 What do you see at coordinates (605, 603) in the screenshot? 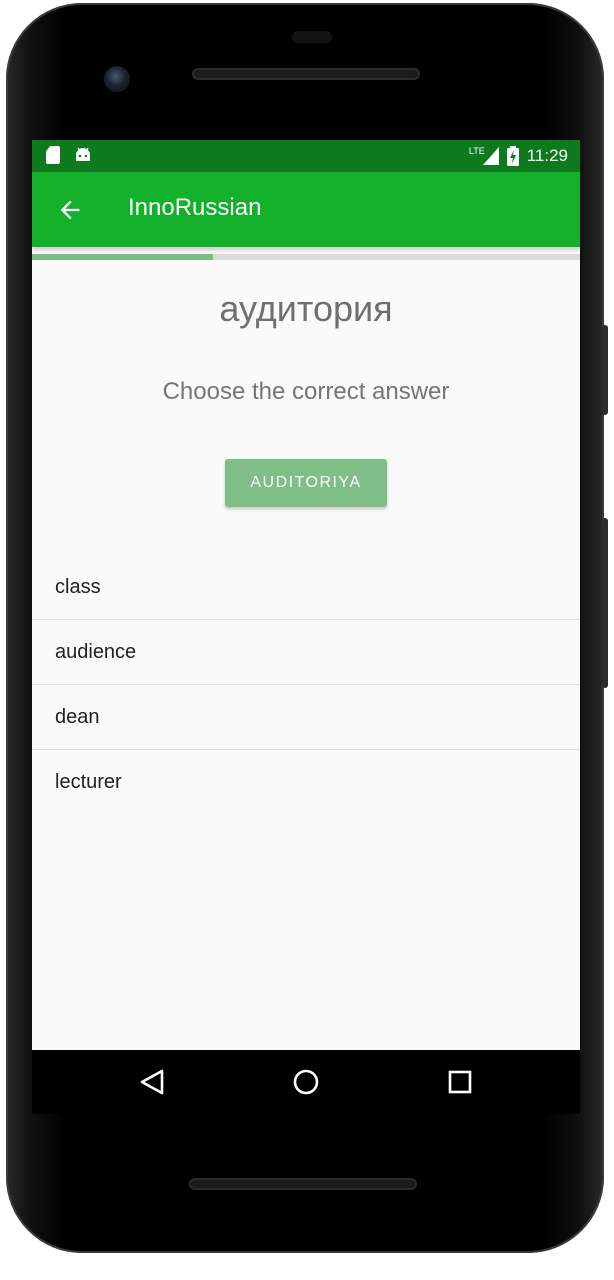
I see `volume-button` at bounding box center [605, 603].